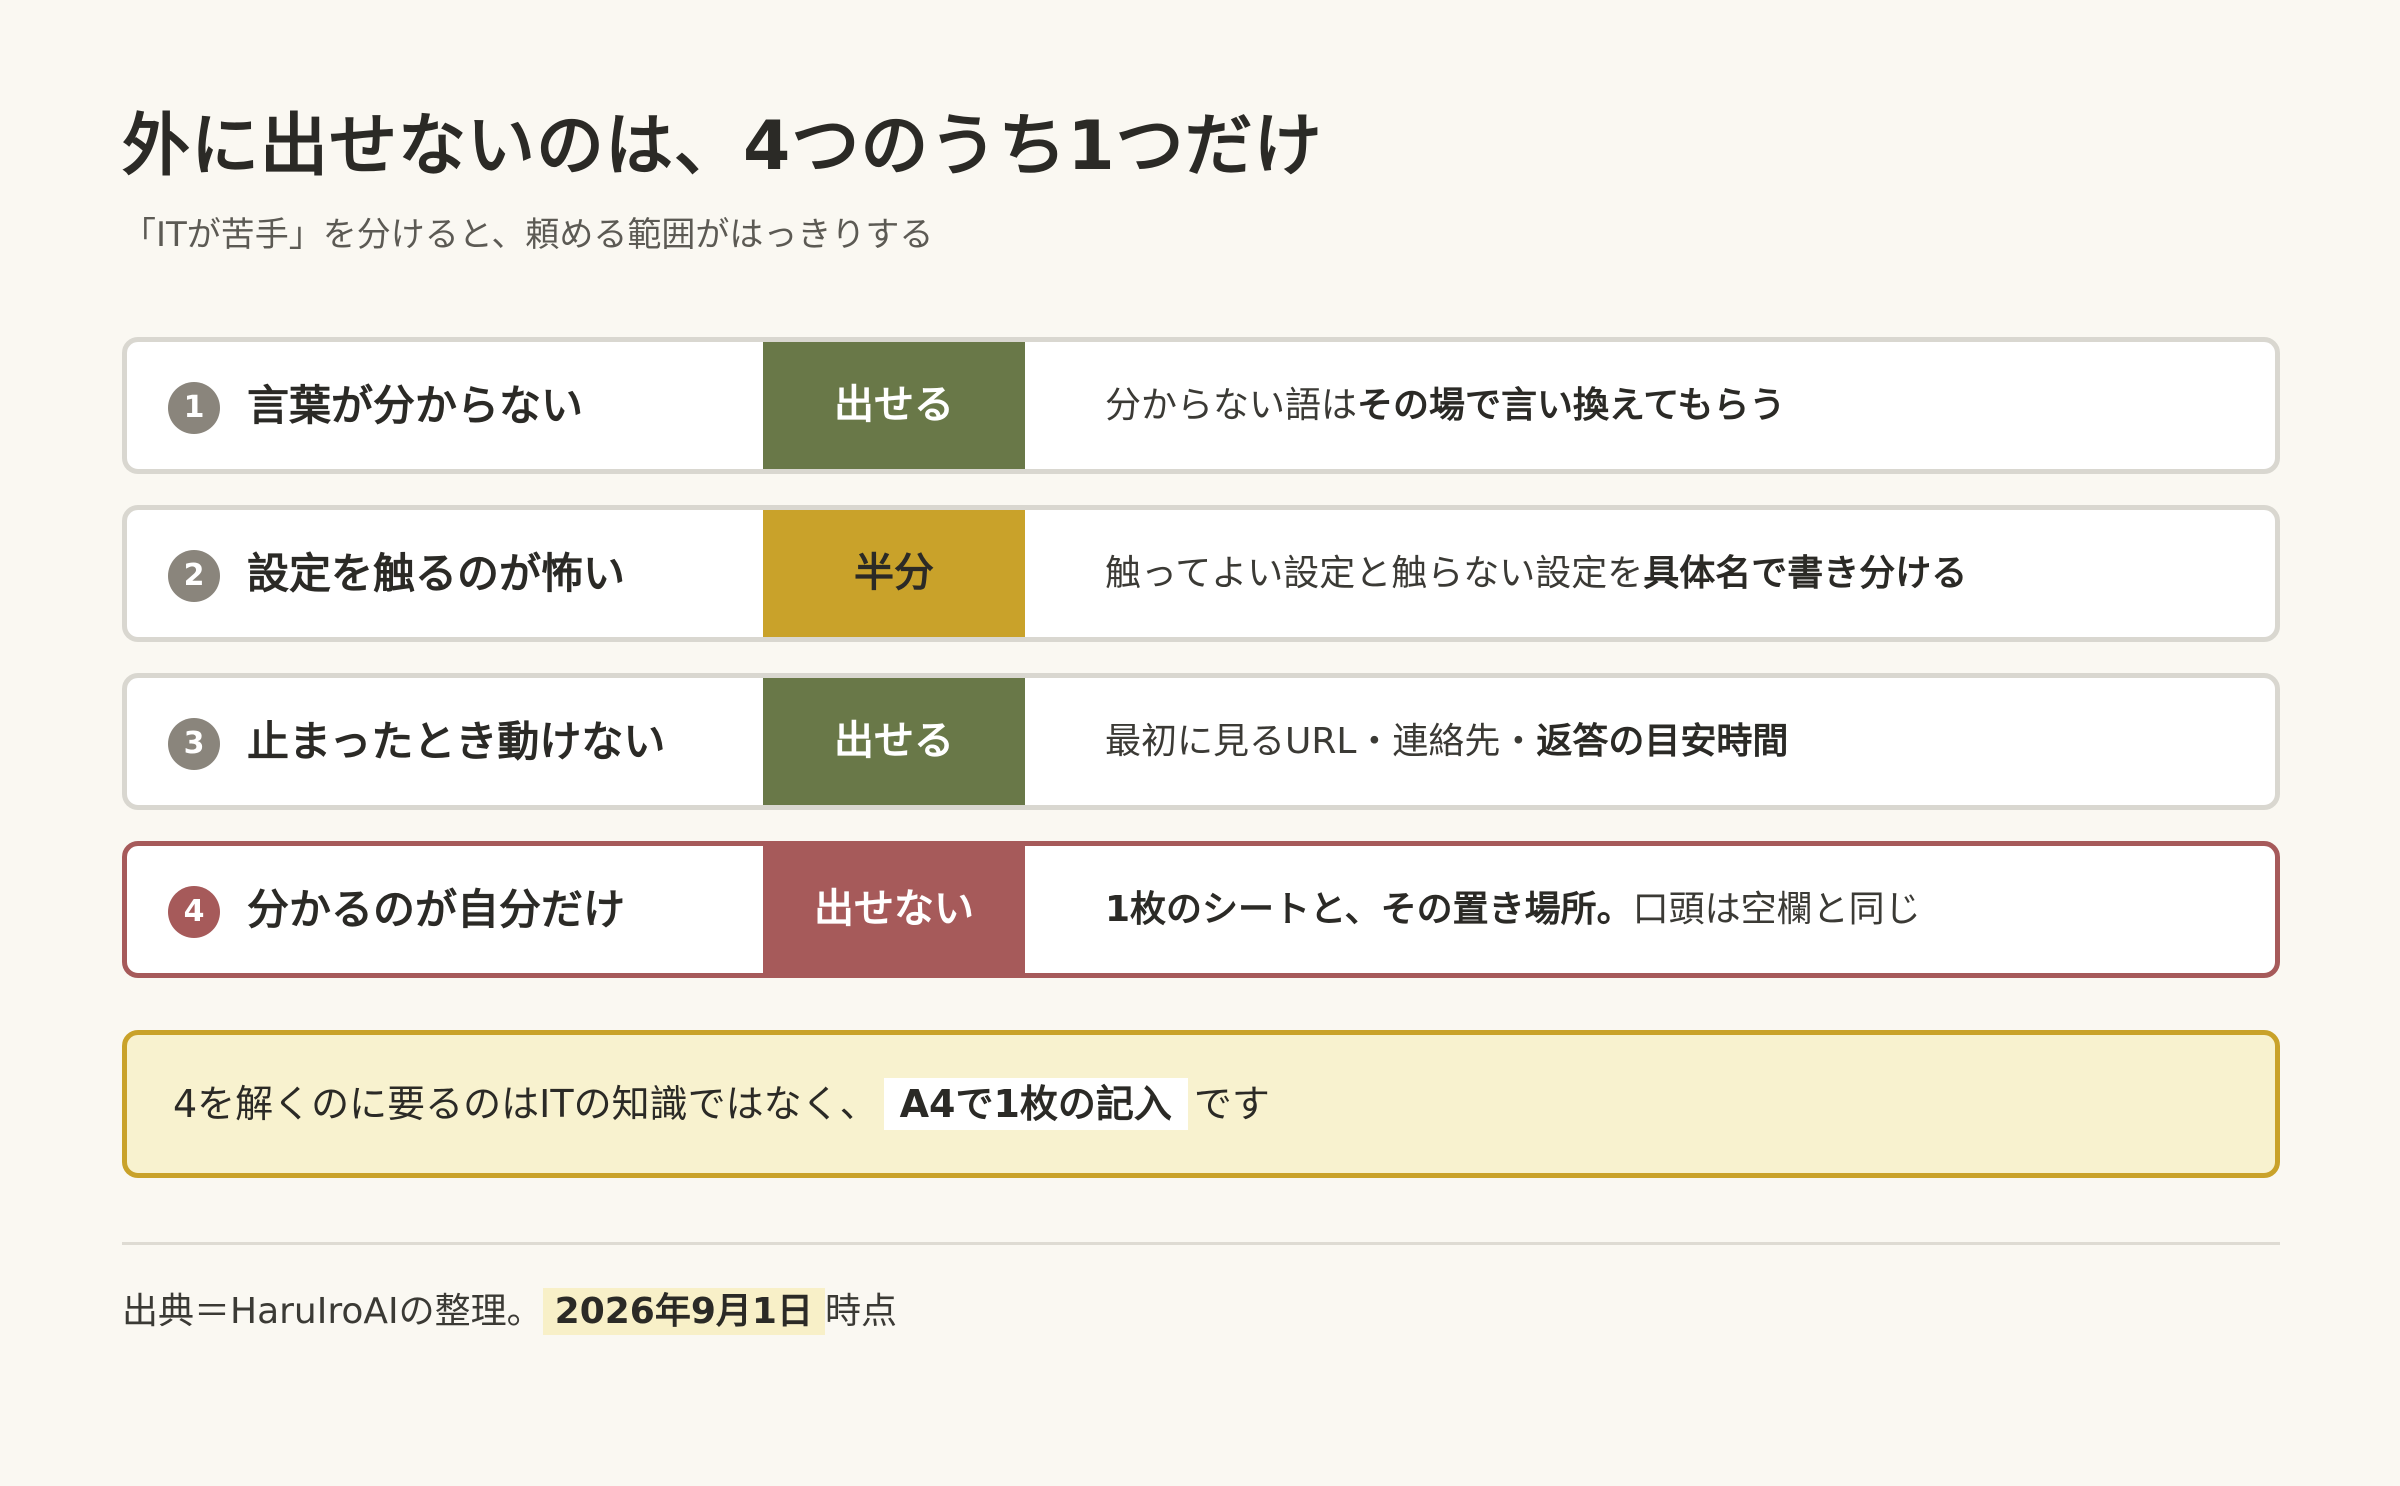  I want to click on page-title: 外に出せないのは、4つのうち1つだけ, so click(722, 146).